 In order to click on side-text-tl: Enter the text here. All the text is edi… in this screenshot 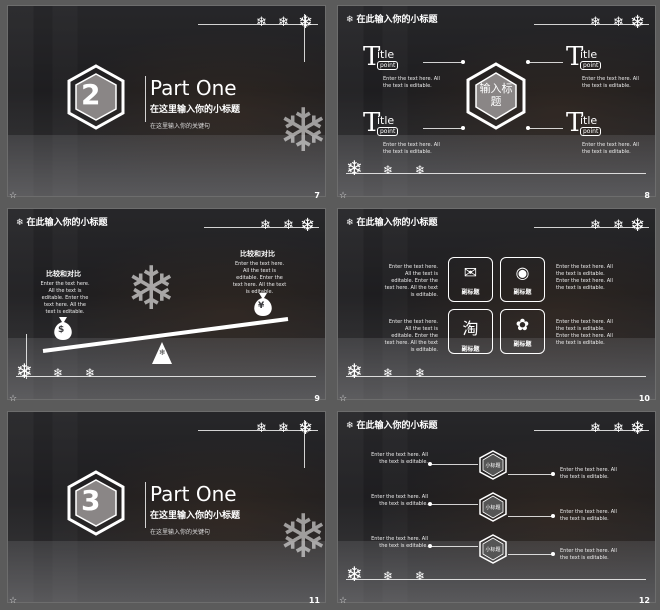, I will do `click(411, 281)`.